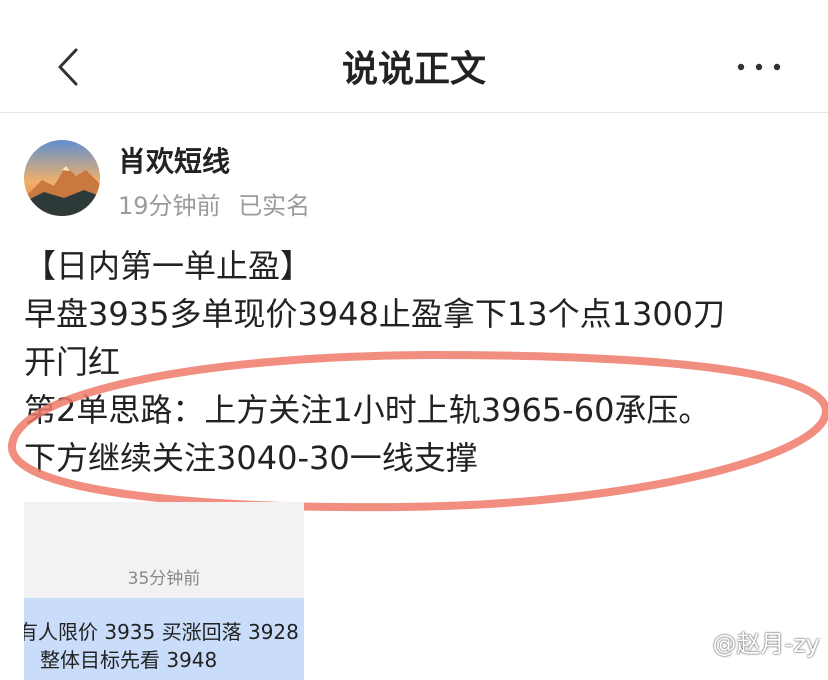 This screenshot has height=680, width=828. I want to click on post-time: 19分钟前, so click(169, 206).